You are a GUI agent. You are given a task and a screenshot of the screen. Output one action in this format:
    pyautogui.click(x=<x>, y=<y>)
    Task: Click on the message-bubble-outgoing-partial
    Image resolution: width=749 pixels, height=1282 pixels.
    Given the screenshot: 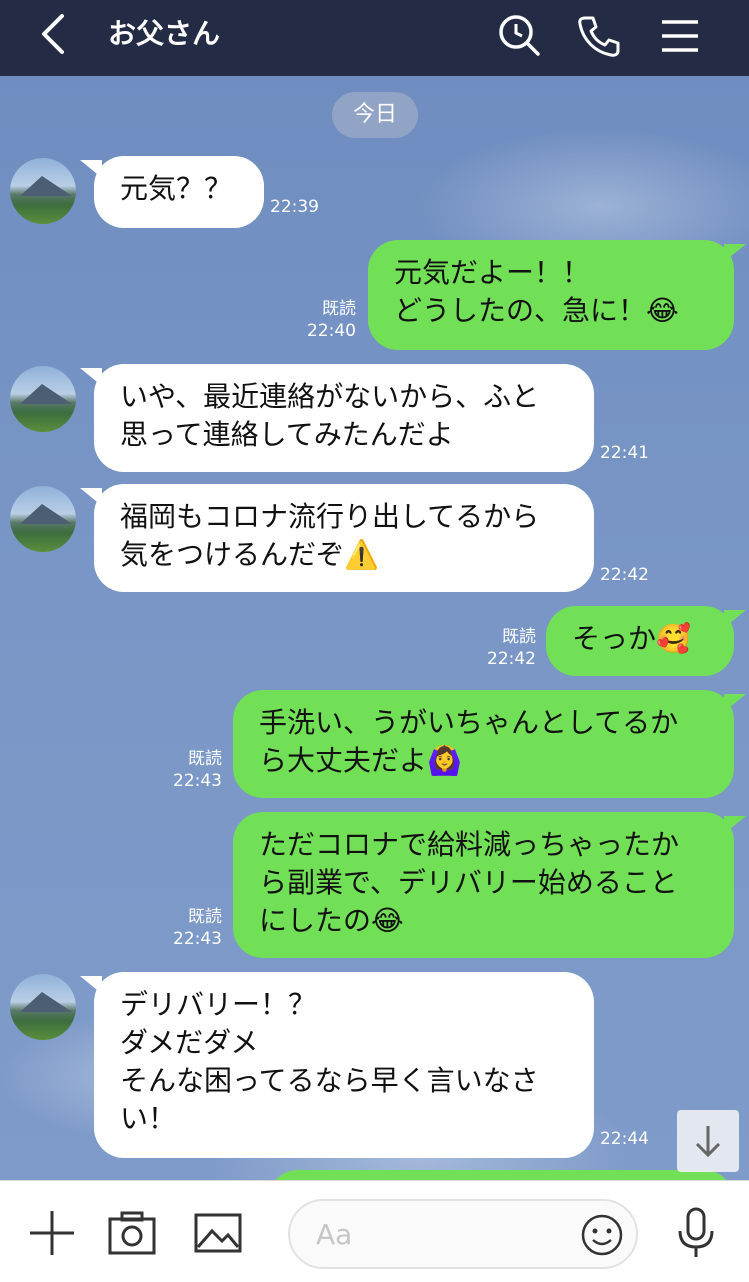 What is the action you would take?
    pyautogui.click(x=501, y=1175)
    